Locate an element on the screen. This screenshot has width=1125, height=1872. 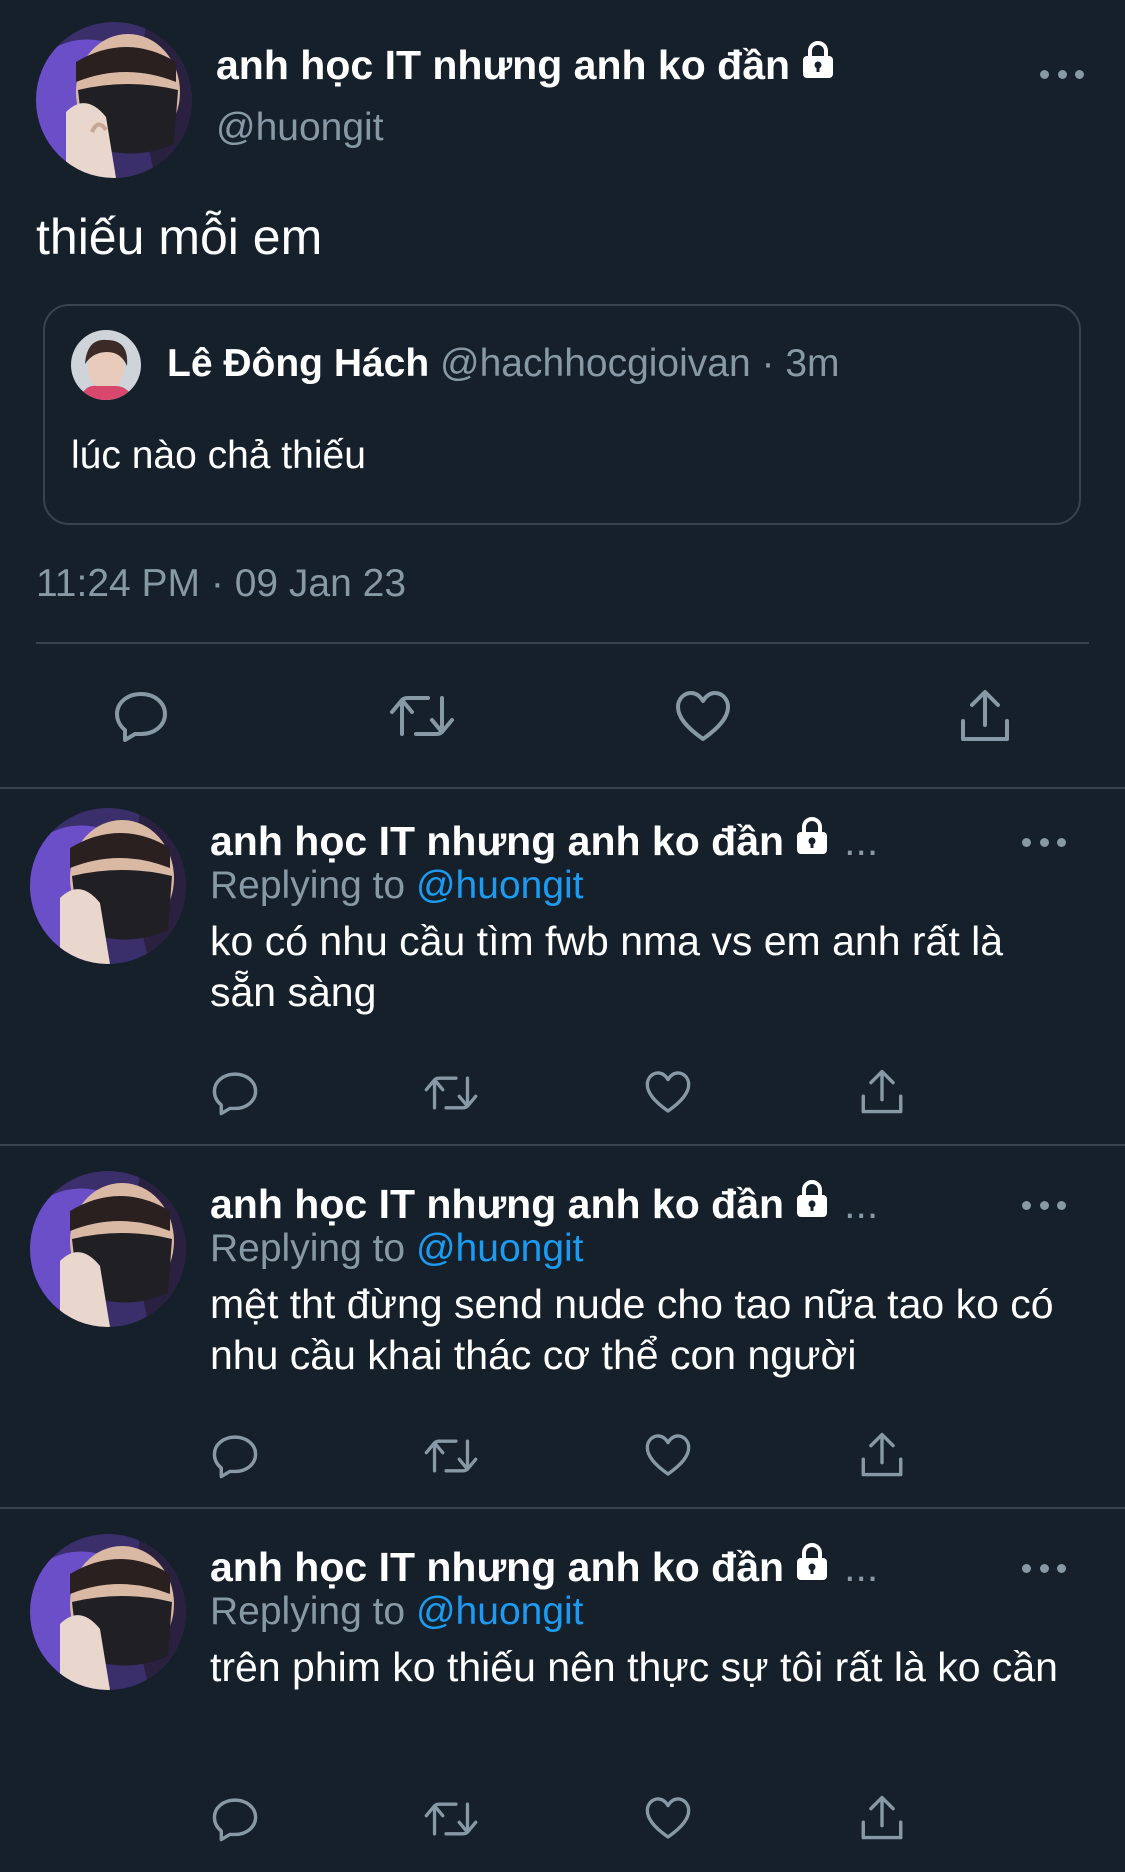
author-name-text: anh học IT nhưng anh ko đần is located at coordinates (503, 64).